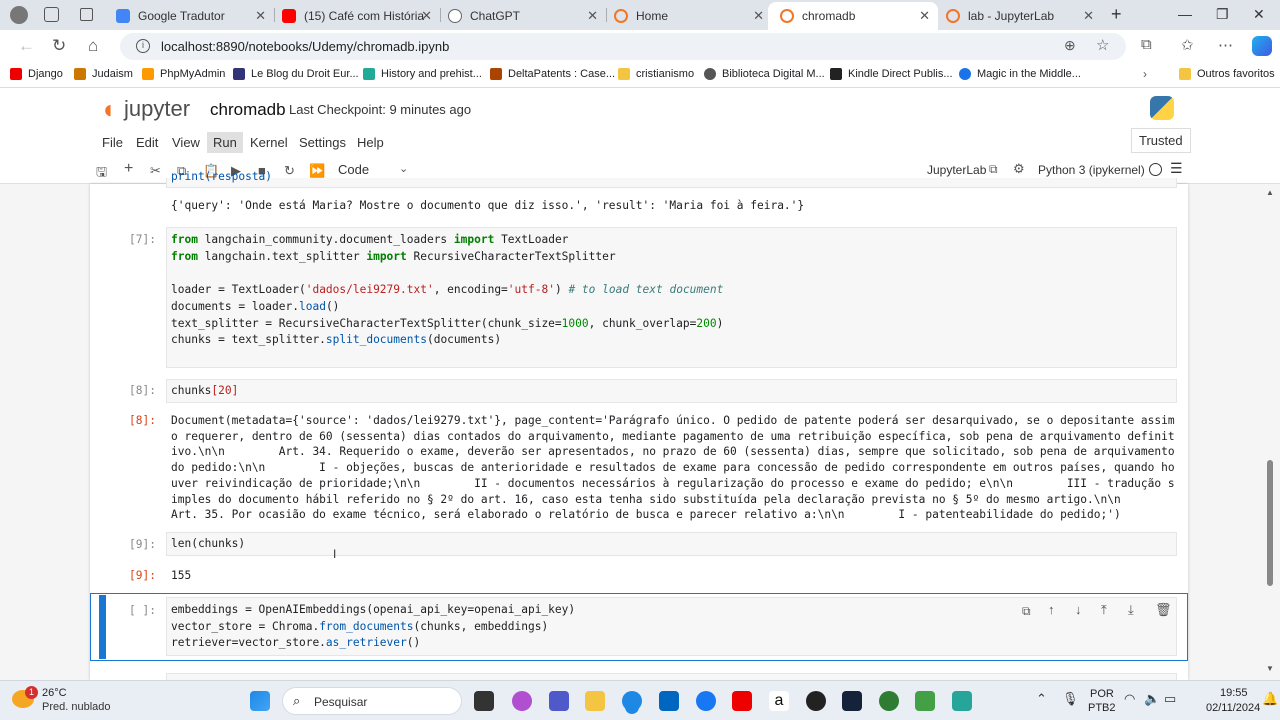 The image size is (1280, 720). Describe the element at coordinates (370, 142) in the screenshot. I see `menu-help: Help` at that location.